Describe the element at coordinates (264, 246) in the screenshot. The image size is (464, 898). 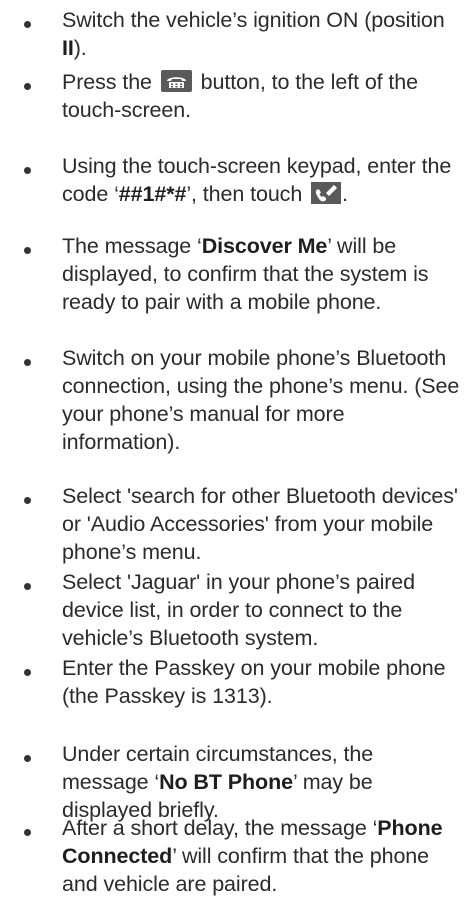
I see `emphasis-text: Discover Me` at that location.